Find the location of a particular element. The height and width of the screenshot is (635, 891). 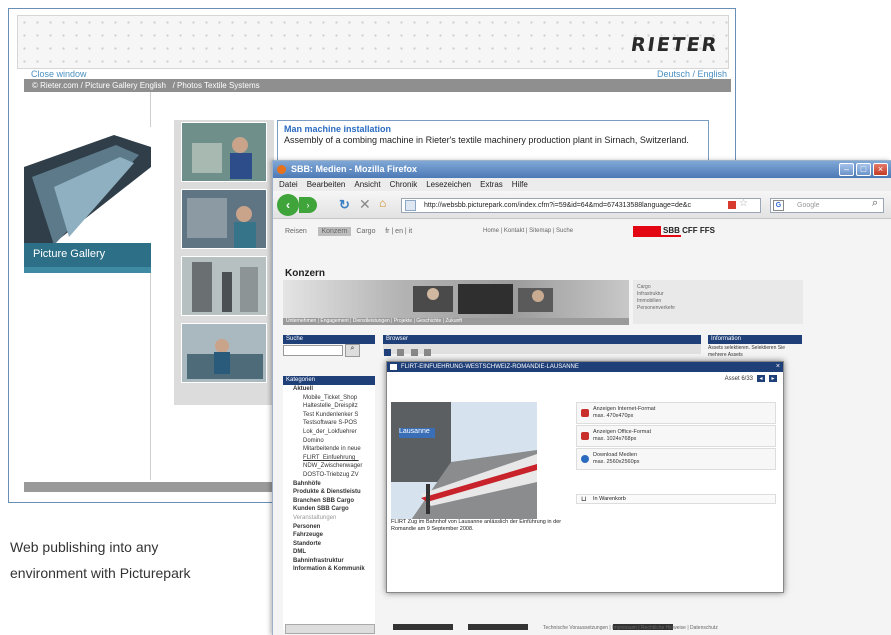

internet-format-option: Anzeigen Internet-Format max. 470x470px is located at coordinates (676, 413).